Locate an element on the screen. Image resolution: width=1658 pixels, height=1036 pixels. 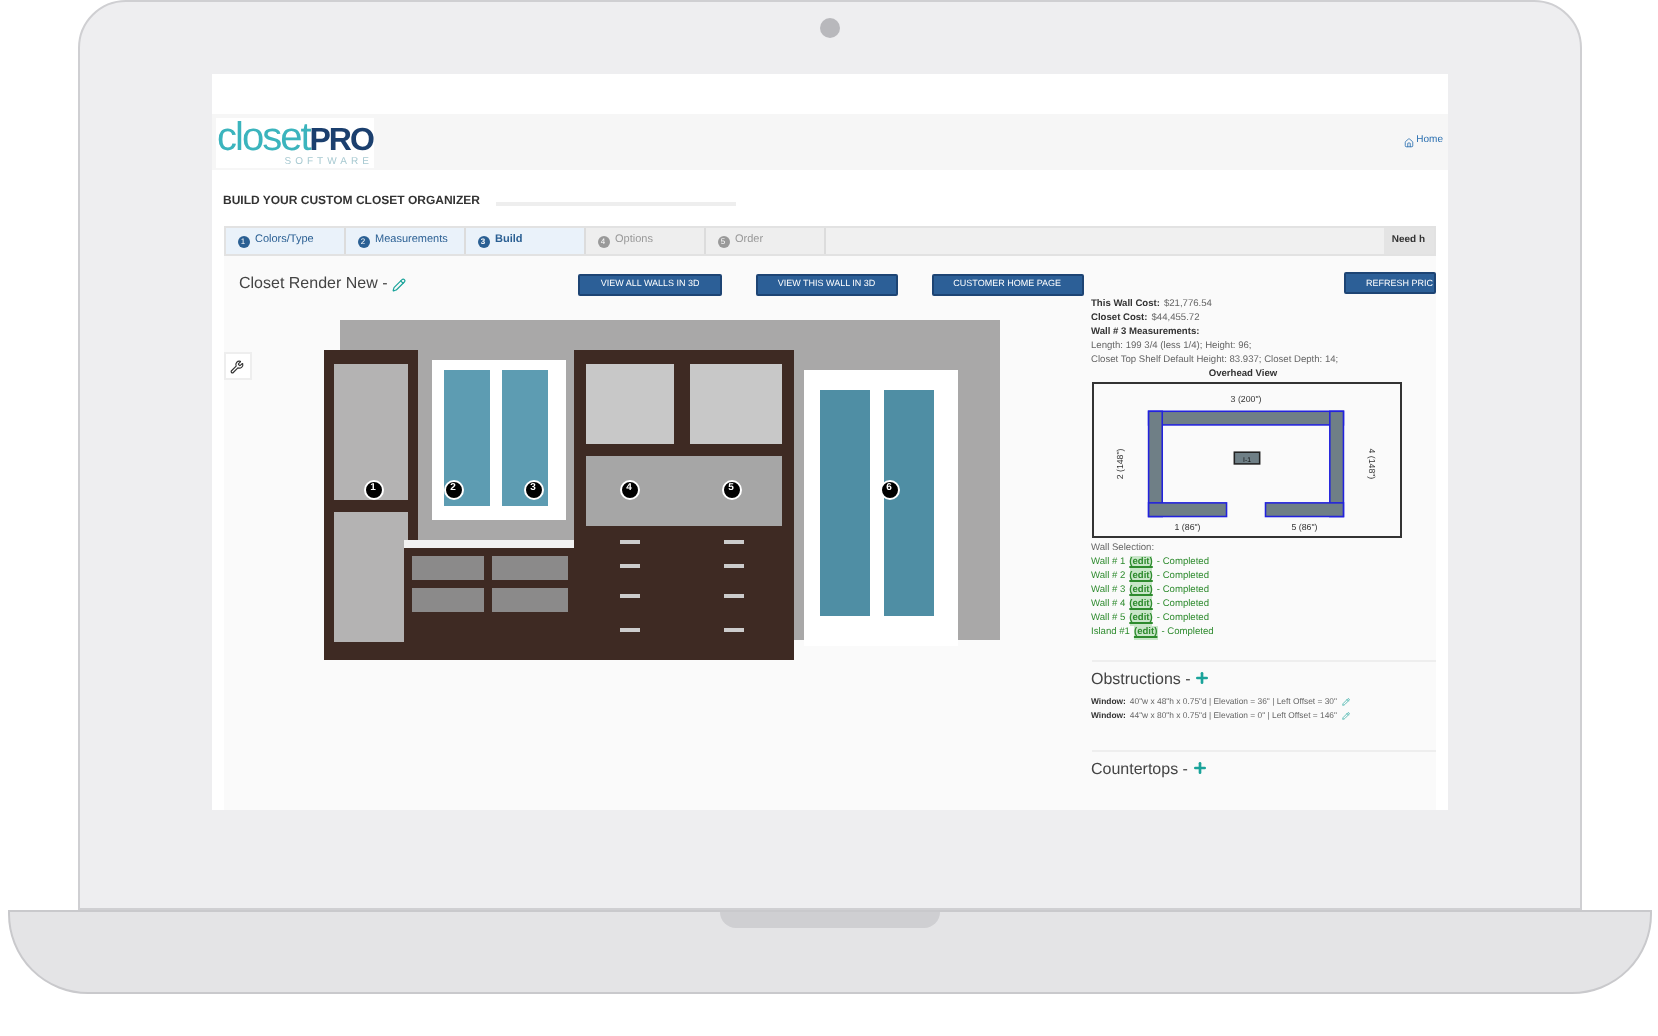
tool-button is located at coordinates (237, 366).